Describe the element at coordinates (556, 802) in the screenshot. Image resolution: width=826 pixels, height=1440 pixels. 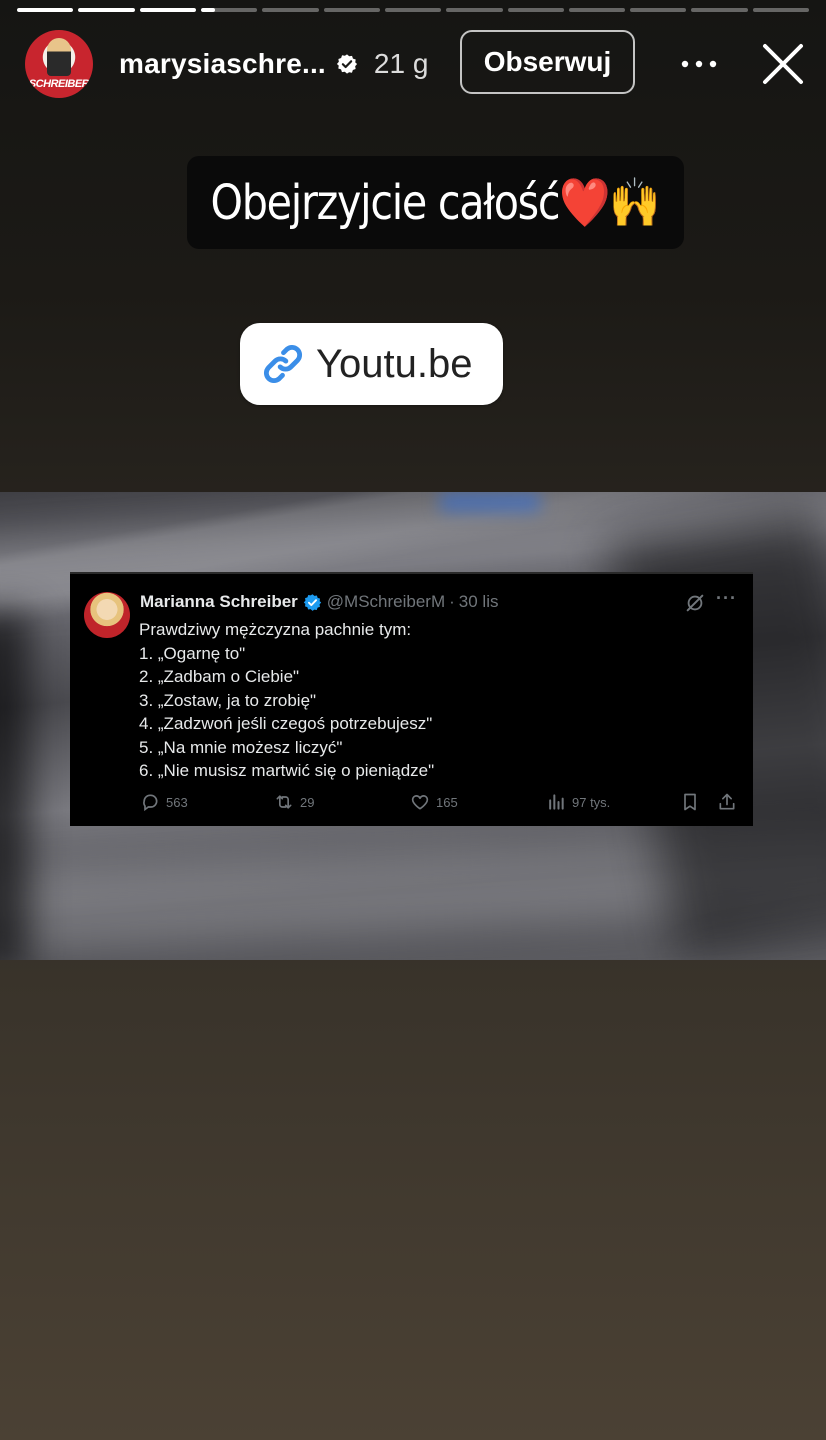
I see `views-chart-icon` at that location.